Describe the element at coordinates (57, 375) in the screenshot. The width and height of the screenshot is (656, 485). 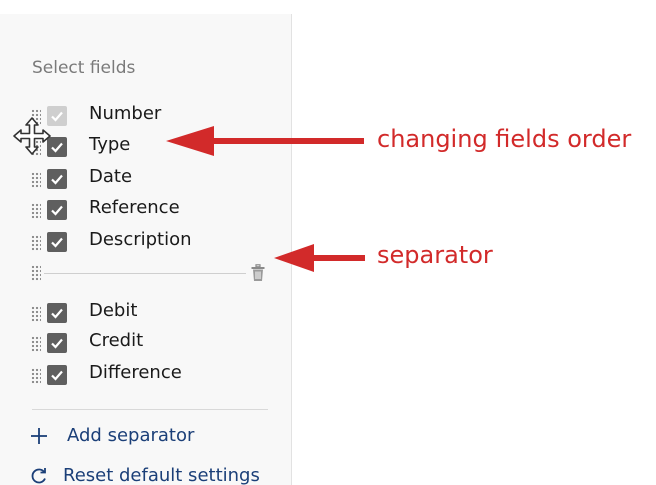
I see `checkbox-difference` at that location.